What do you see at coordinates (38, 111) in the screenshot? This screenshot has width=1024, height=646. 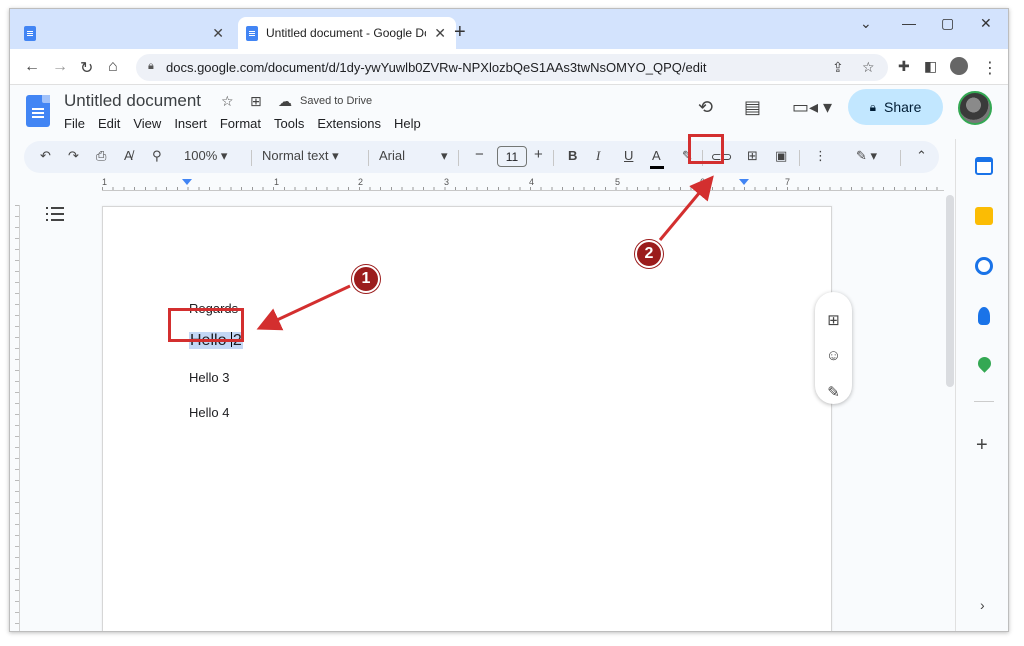 I see `google-docs-logo-icon` at bounding box center [38, 111].